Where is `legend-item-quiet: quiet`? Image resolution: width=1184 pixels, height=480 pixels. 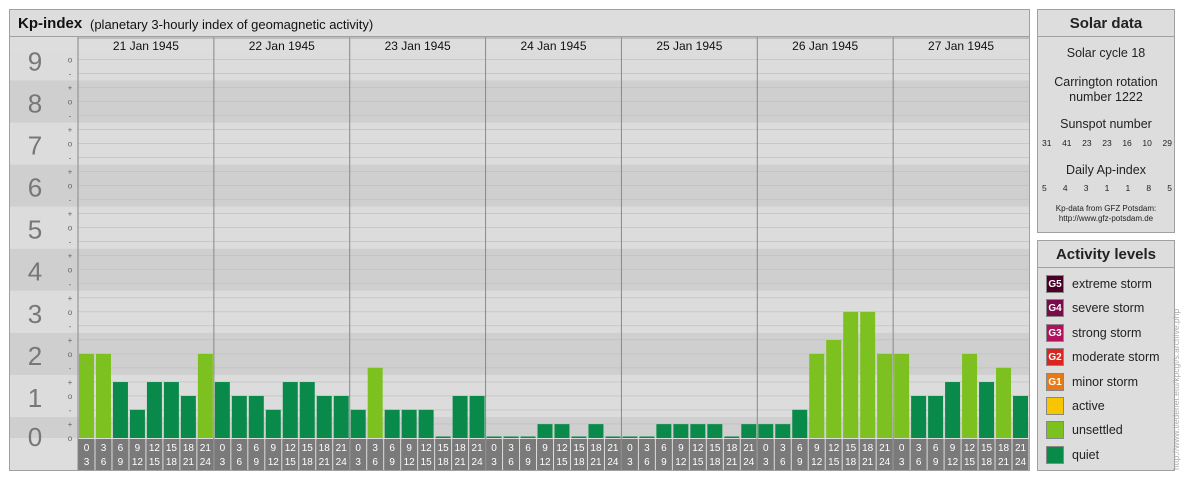
legend-item-quiet: quiet is located at coordinates (1073, 454).